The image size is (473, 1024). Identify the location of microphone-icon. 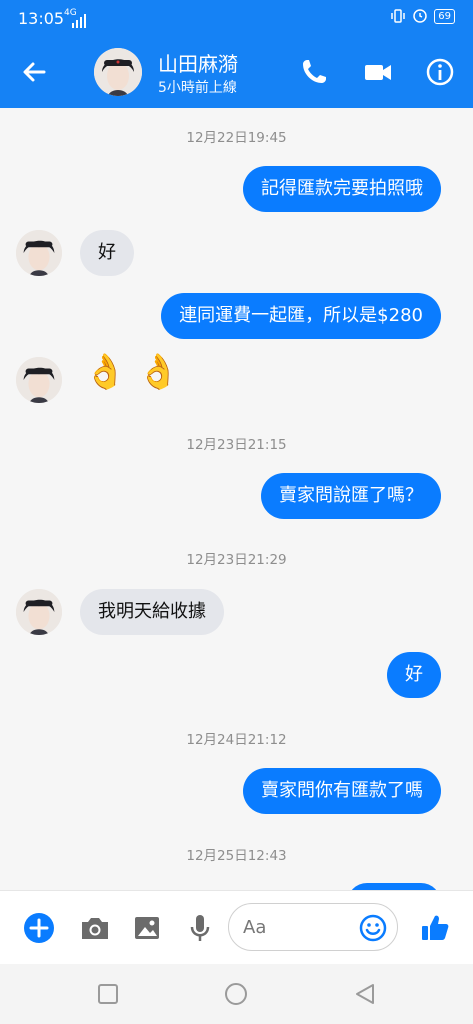
(200, 928).